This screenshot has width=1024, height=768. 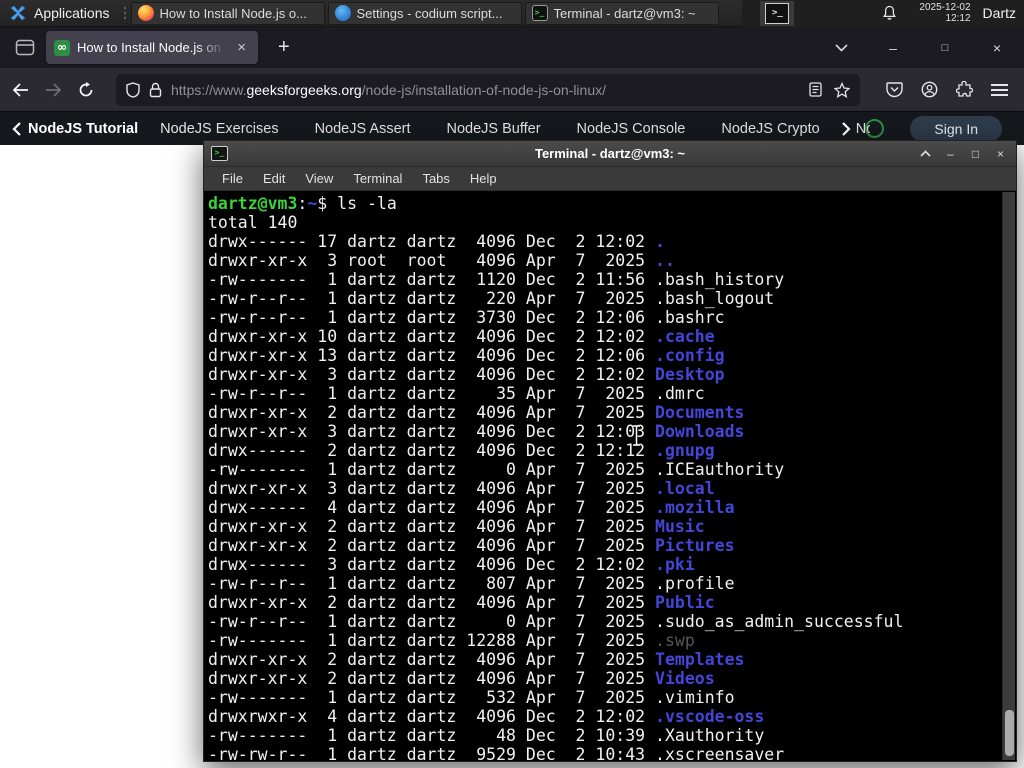 What do you see at coordinates (700, 659) in the screenshot?
I see `file-name: Templates` at bounding box center [700, 659].